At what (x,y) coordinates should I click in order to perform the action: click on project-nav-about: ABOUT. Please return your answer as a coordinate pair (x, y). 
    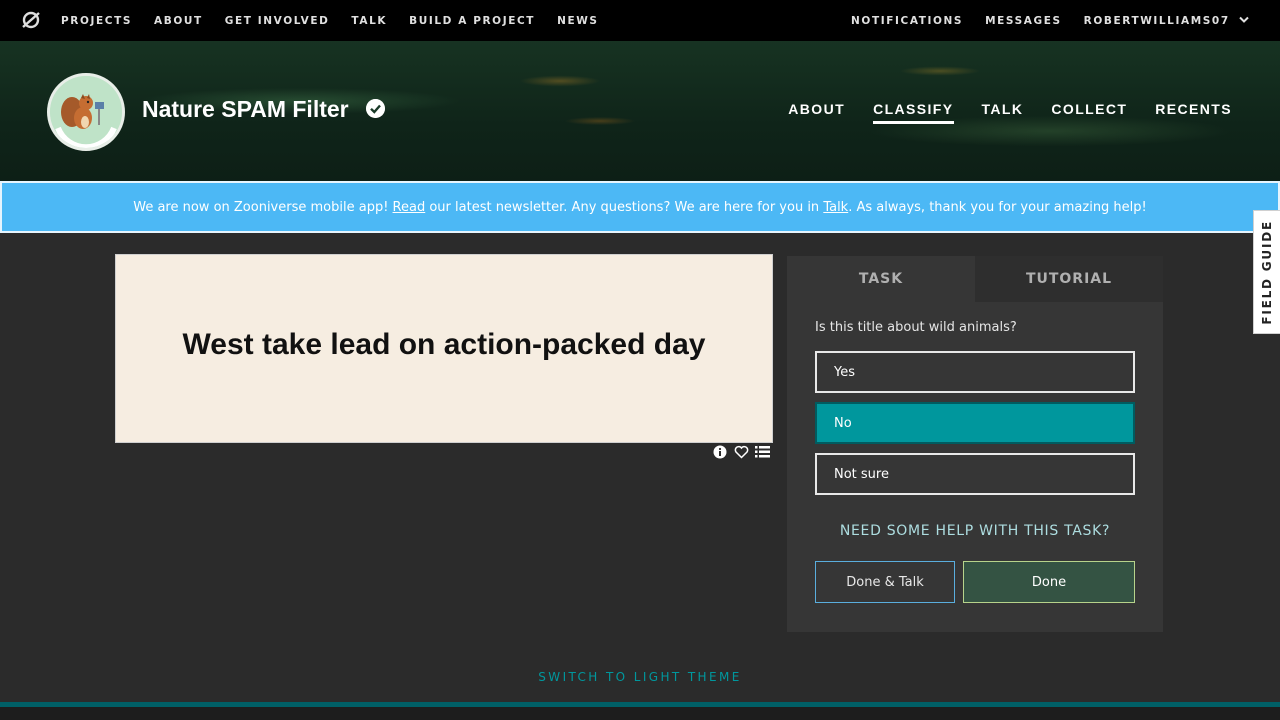
    Looking at the image, I should click on (816, 112).